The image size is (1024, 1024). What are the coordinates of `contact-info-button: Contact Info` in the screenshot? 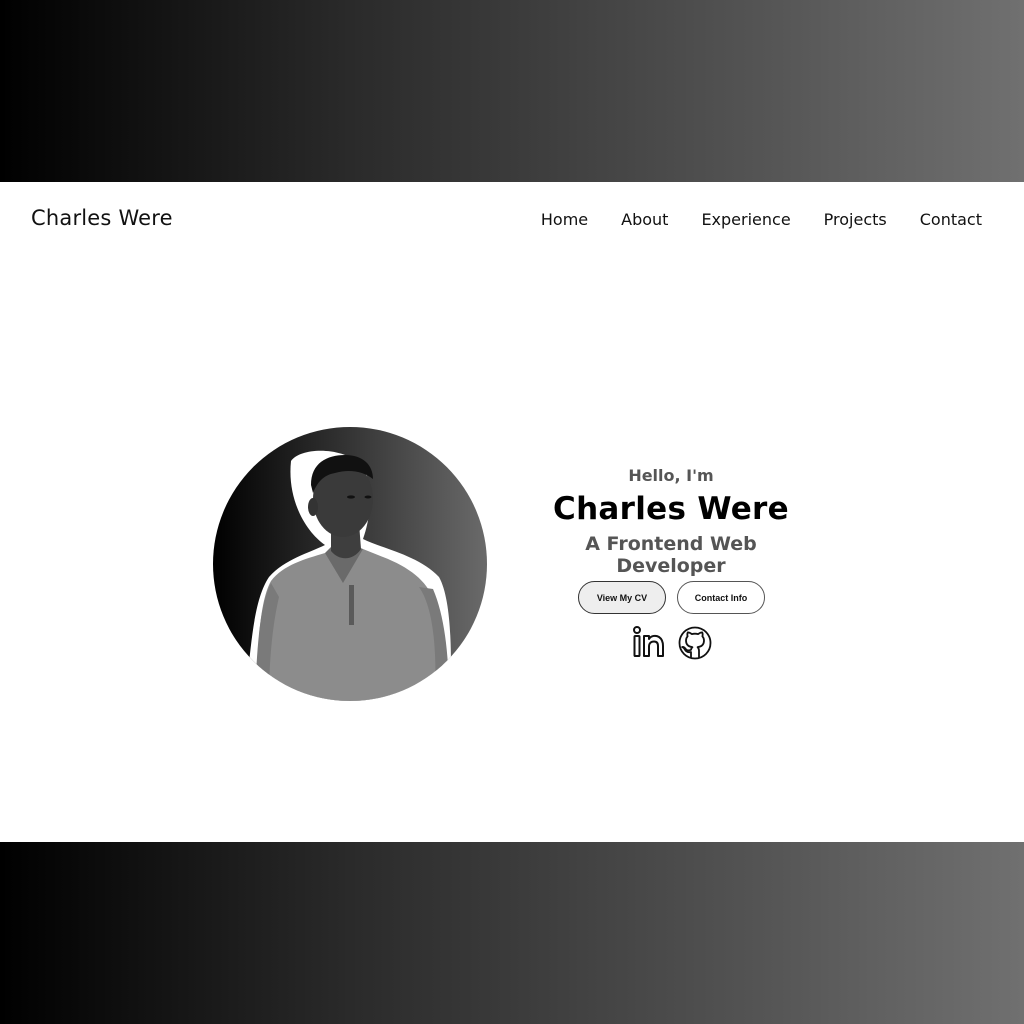 It's located at (721, 597).